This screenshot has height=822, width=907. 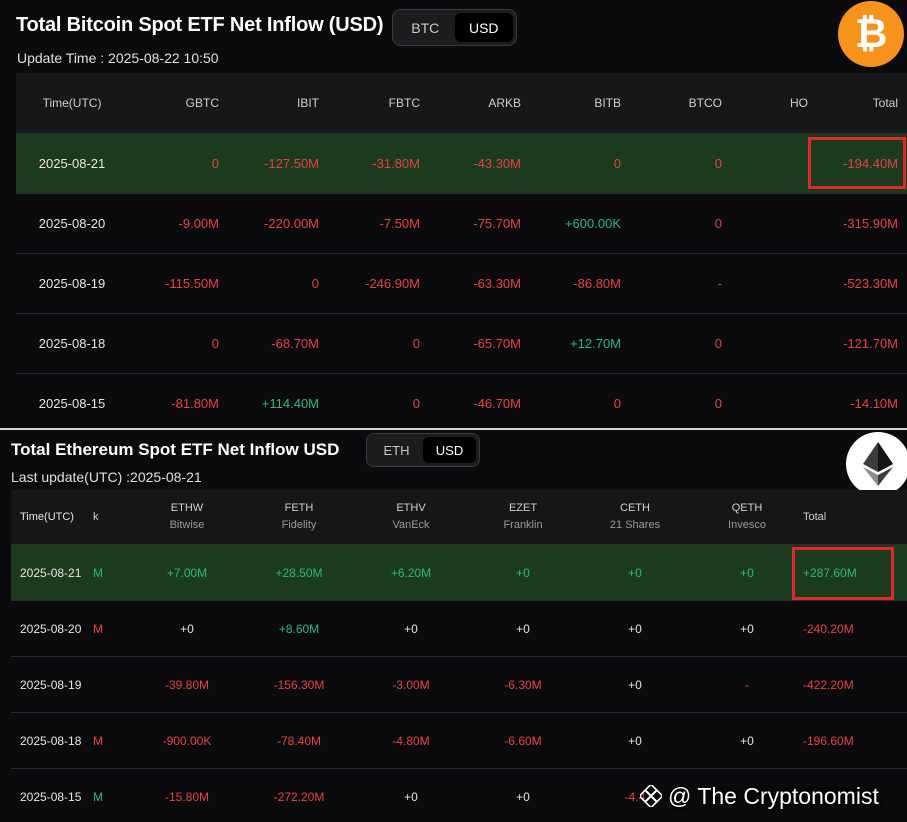 I want to click on eth-cell-ezet: -6.30M, so click(x=523, y=684).